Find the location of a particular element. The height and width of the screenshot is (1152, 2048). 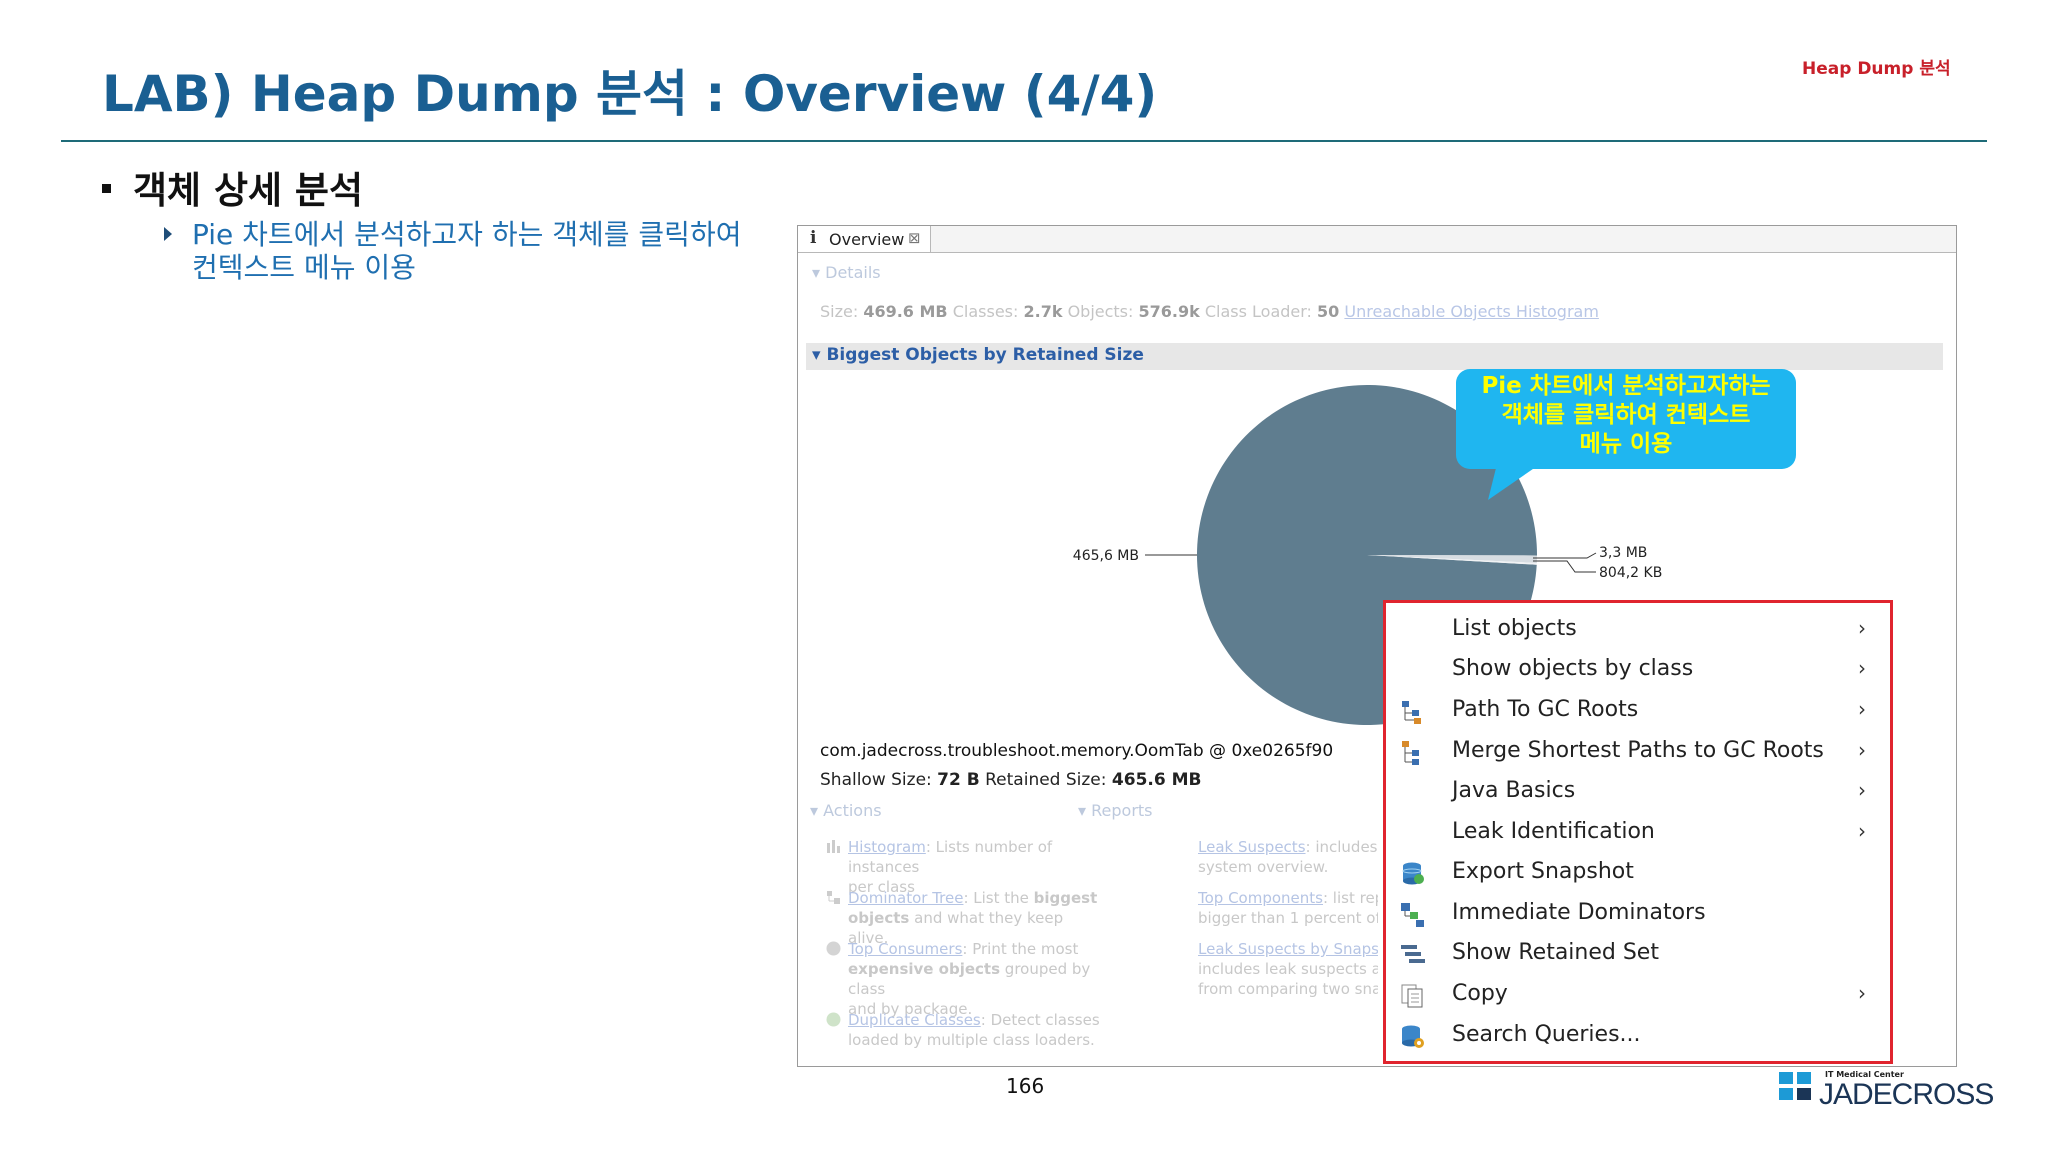

actions-section-header: ▾ Actions is located at coordinates (846, 810).